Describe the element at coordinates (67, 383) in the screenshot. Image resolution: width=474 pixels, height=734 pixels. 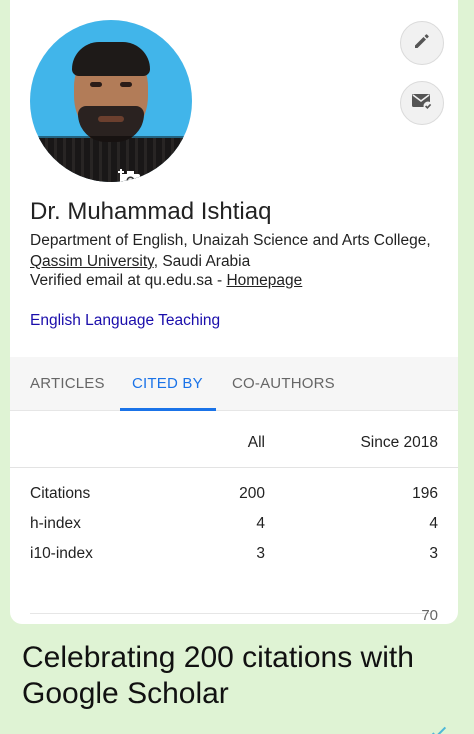
I see `tab-articles: ARTICLES` at that location.